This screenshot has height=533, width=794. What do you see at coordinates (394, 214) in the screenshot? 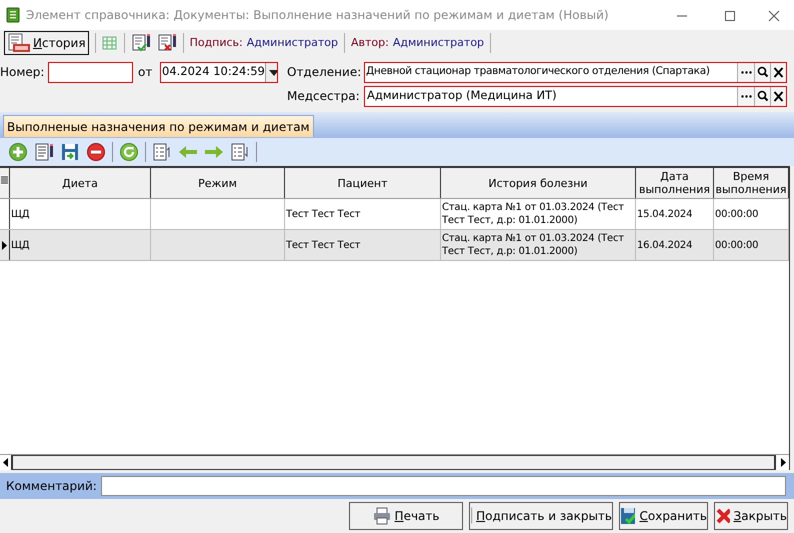
I see `table-row: ЩД Тест Тест Тест Стац. карта №1 от 01.03.2024 (Тест Тест Тест, д.р: 01.01.2000) 15.04.2024 00:00:00` at bounding box center [394, 214].